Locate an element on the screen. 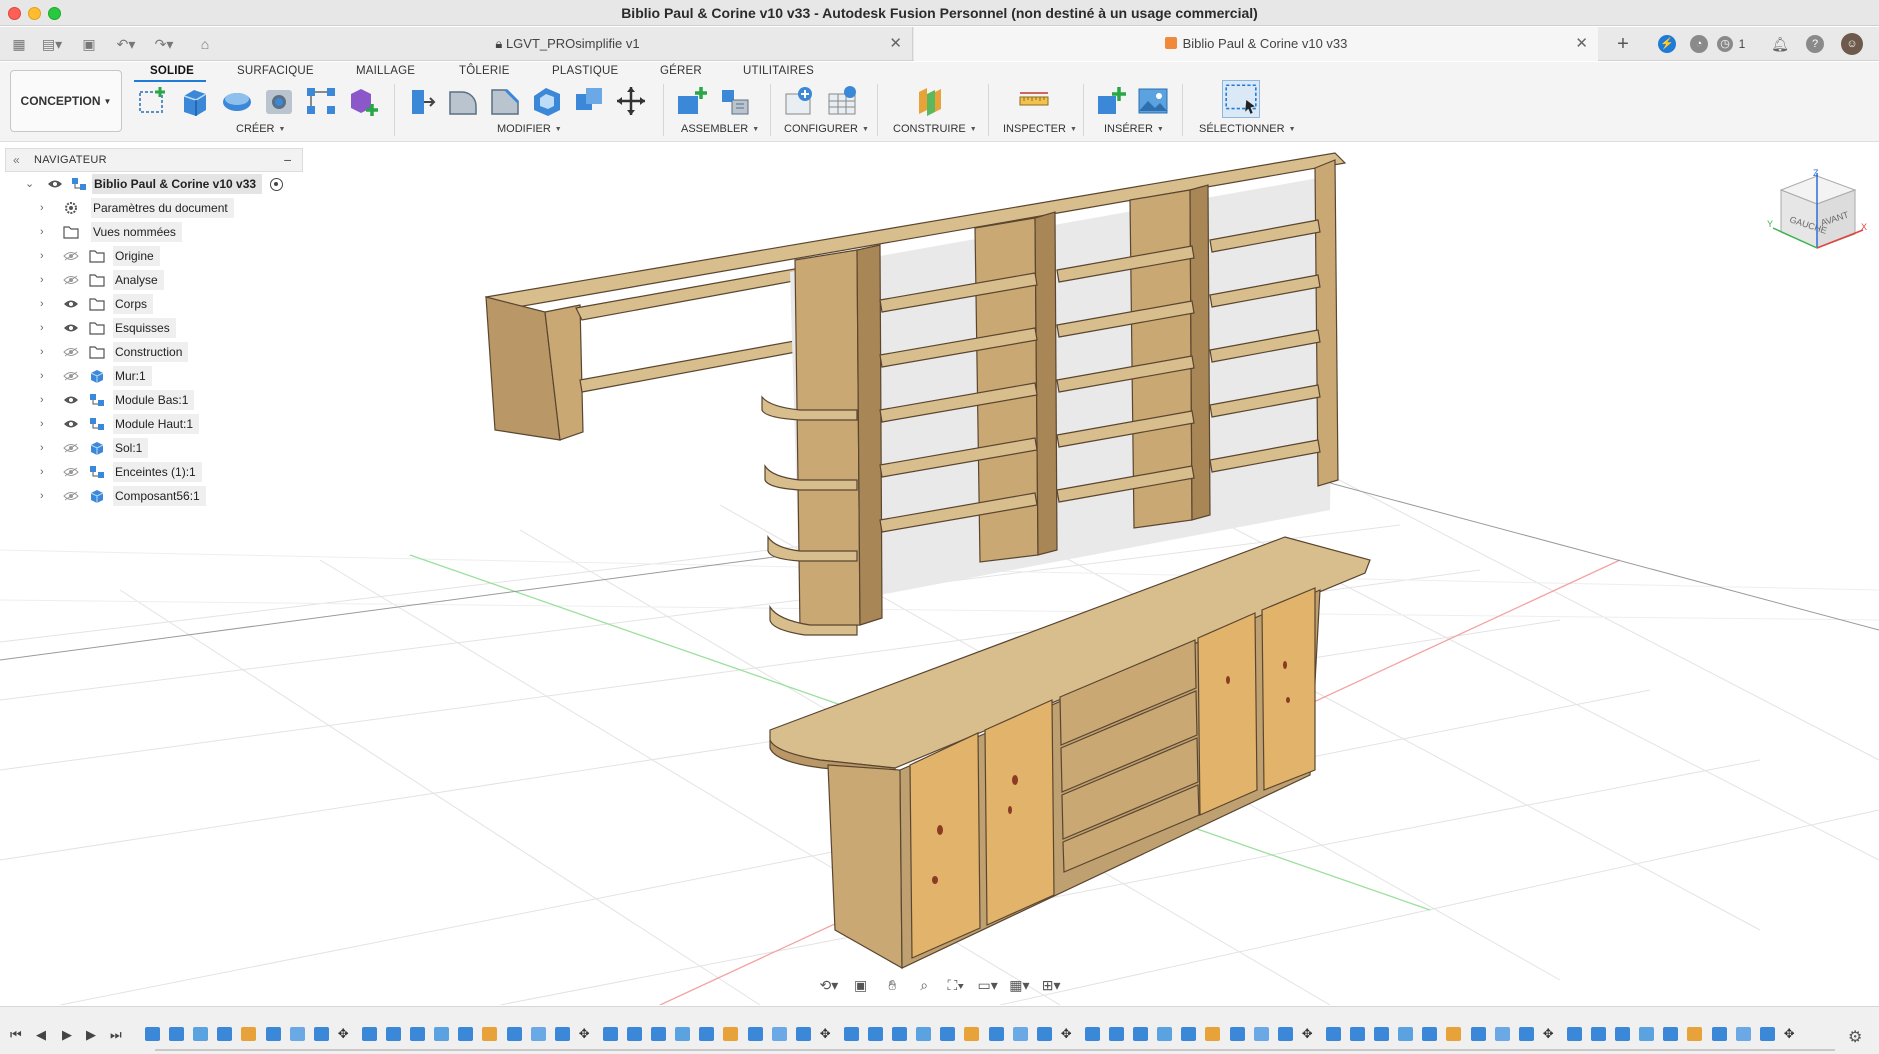 The image size is (1879, 1054). ribbon-tab-tolerie: TÔLERIE is located at coordinates (484, 71).